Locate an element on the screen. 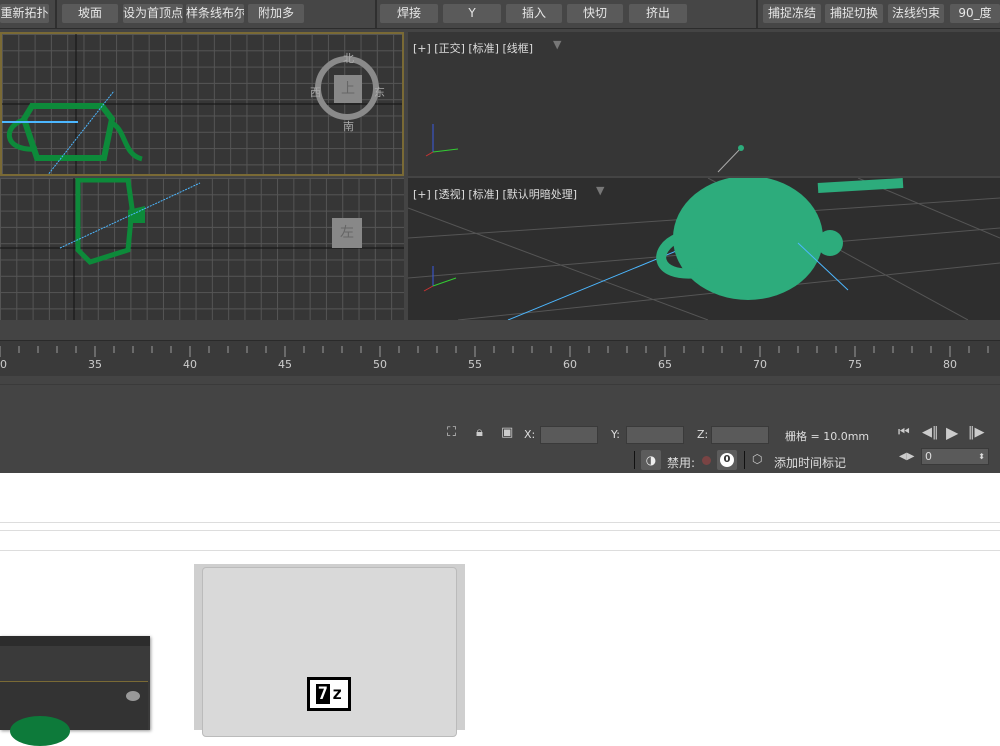 Image resolution: width=1000 pixels, height=746 pixels. current-frame-value: 0 is located at coordinates (928, 456).